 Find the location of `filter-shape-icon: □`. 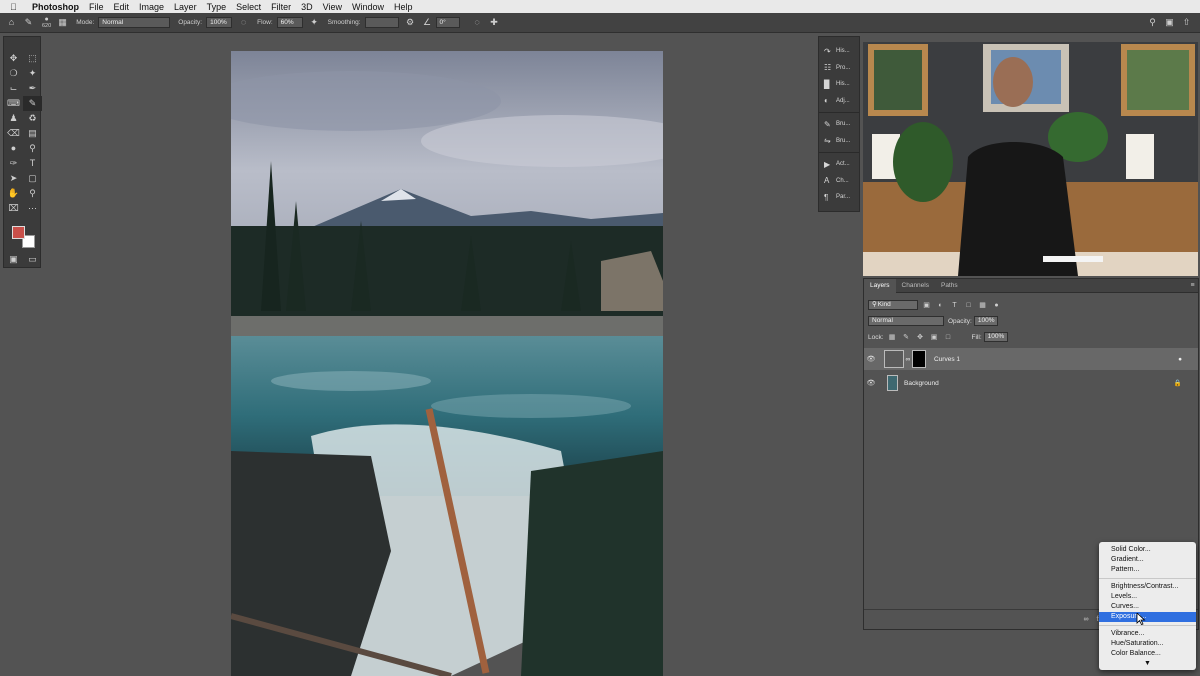

filter-shape-icon: □ is located at coordinates (968, 305).